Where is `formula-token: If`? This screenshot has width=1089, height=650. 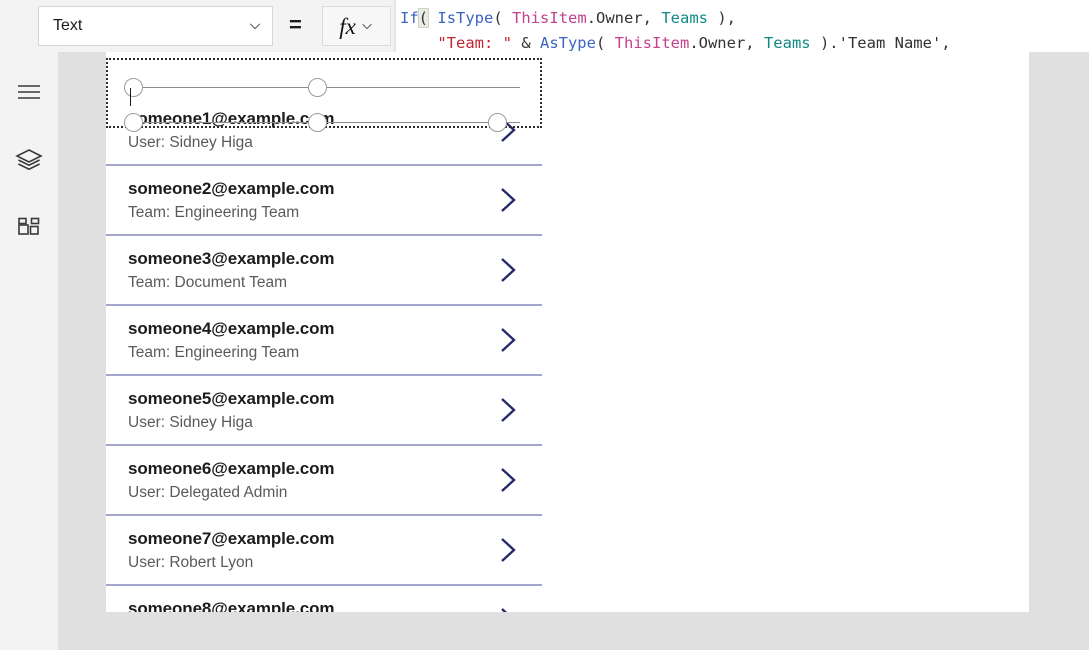 formula-token: If is located at coordinates (409, 18).